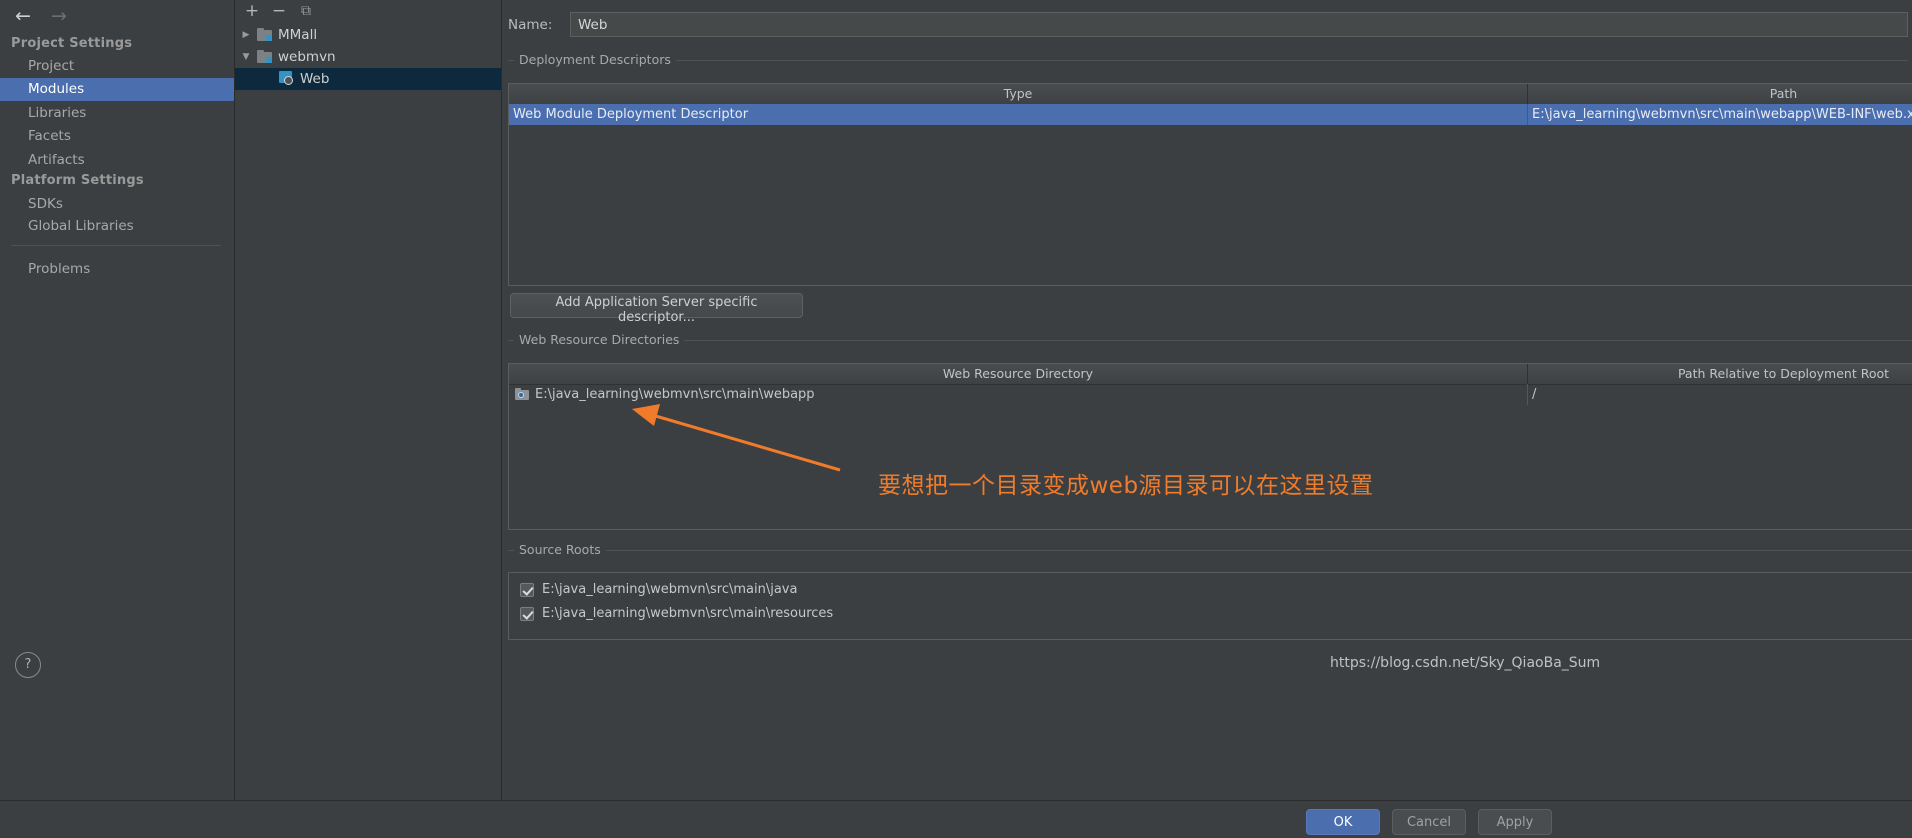 This screenshot has height=838, width=1912. What do you see at coordinates (59, 269) in the screenshot?
I see `sidebar-item-label: Problems` at bounding box center [59, 269].